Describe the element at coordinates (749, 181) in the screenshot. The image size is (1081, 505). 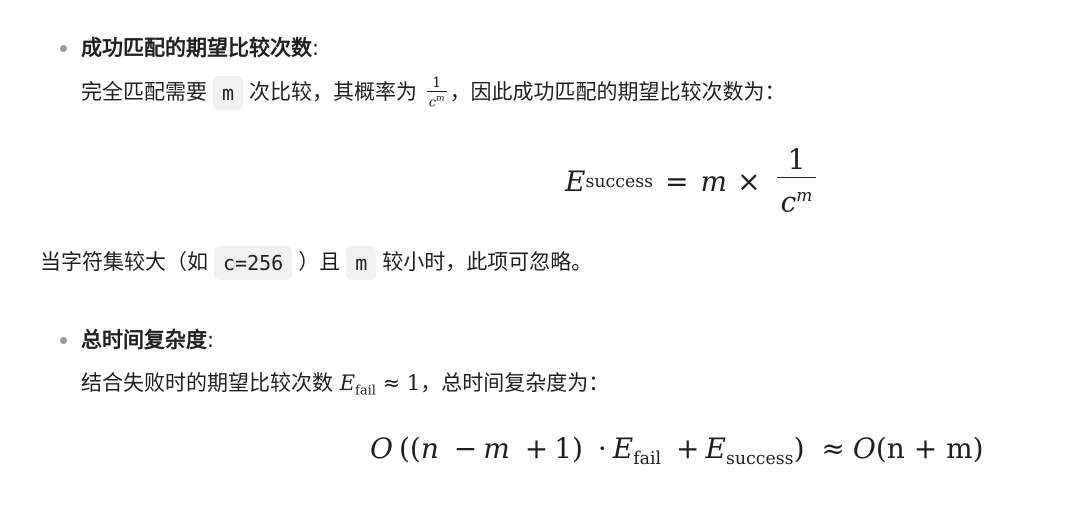
I see `times-sign: ×` at that location.